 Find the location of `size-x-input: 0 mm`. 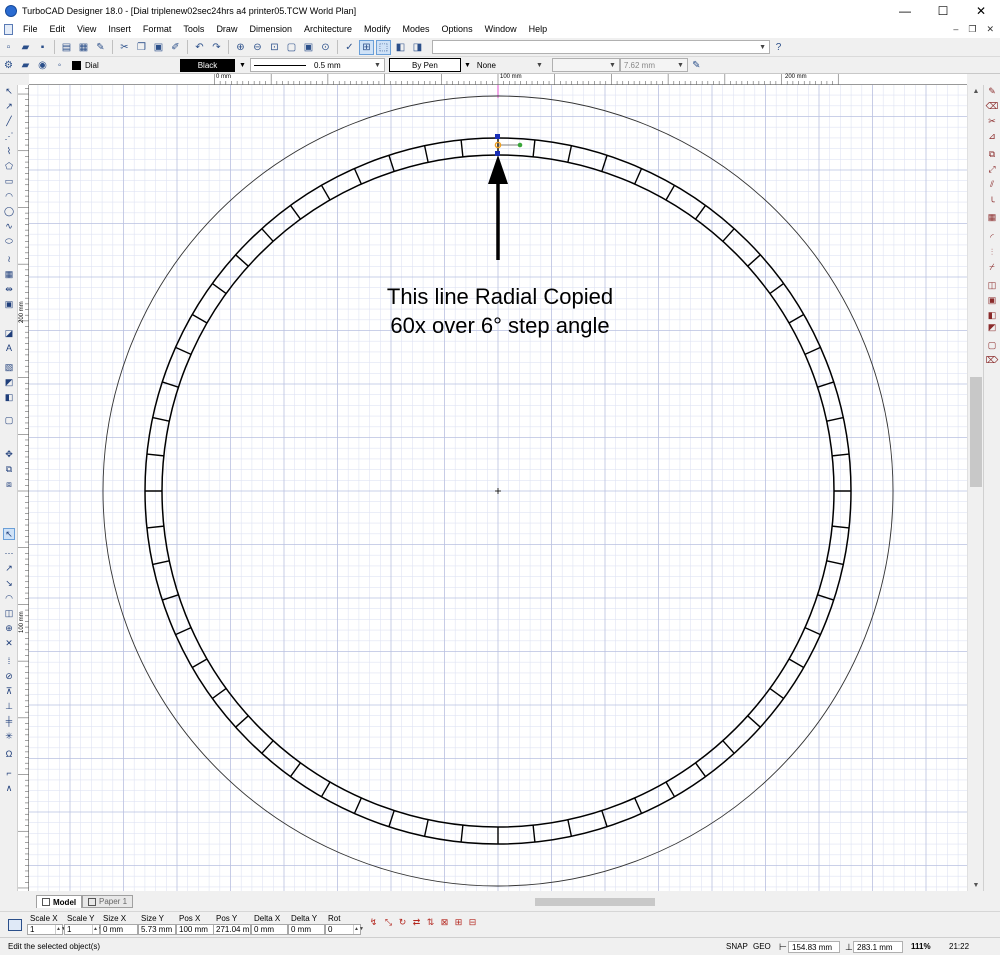

size-x-input: 0 mm is located at coordinates (119, 929).